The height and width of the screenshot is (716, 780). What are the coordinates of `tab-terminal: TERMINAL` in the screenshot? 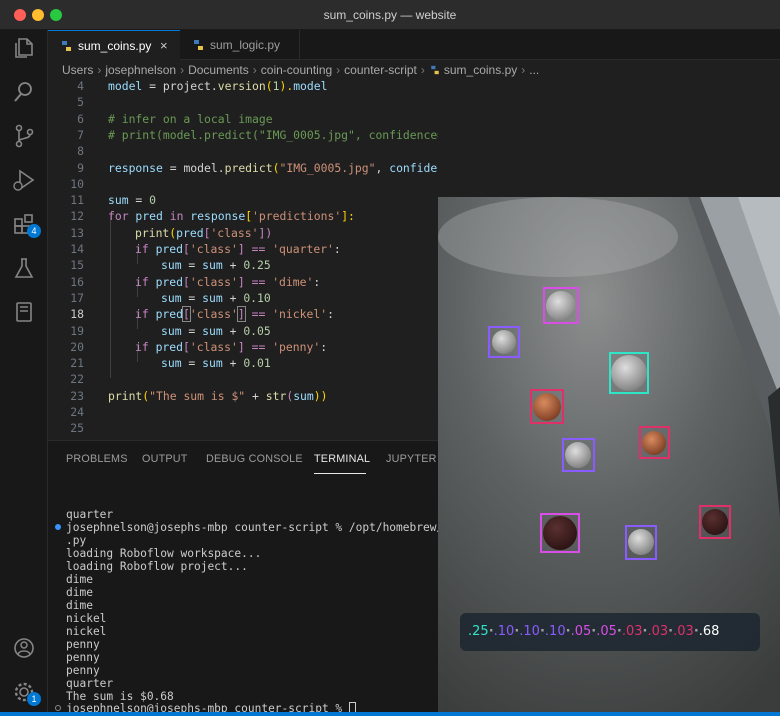 It's located at (342, 459).